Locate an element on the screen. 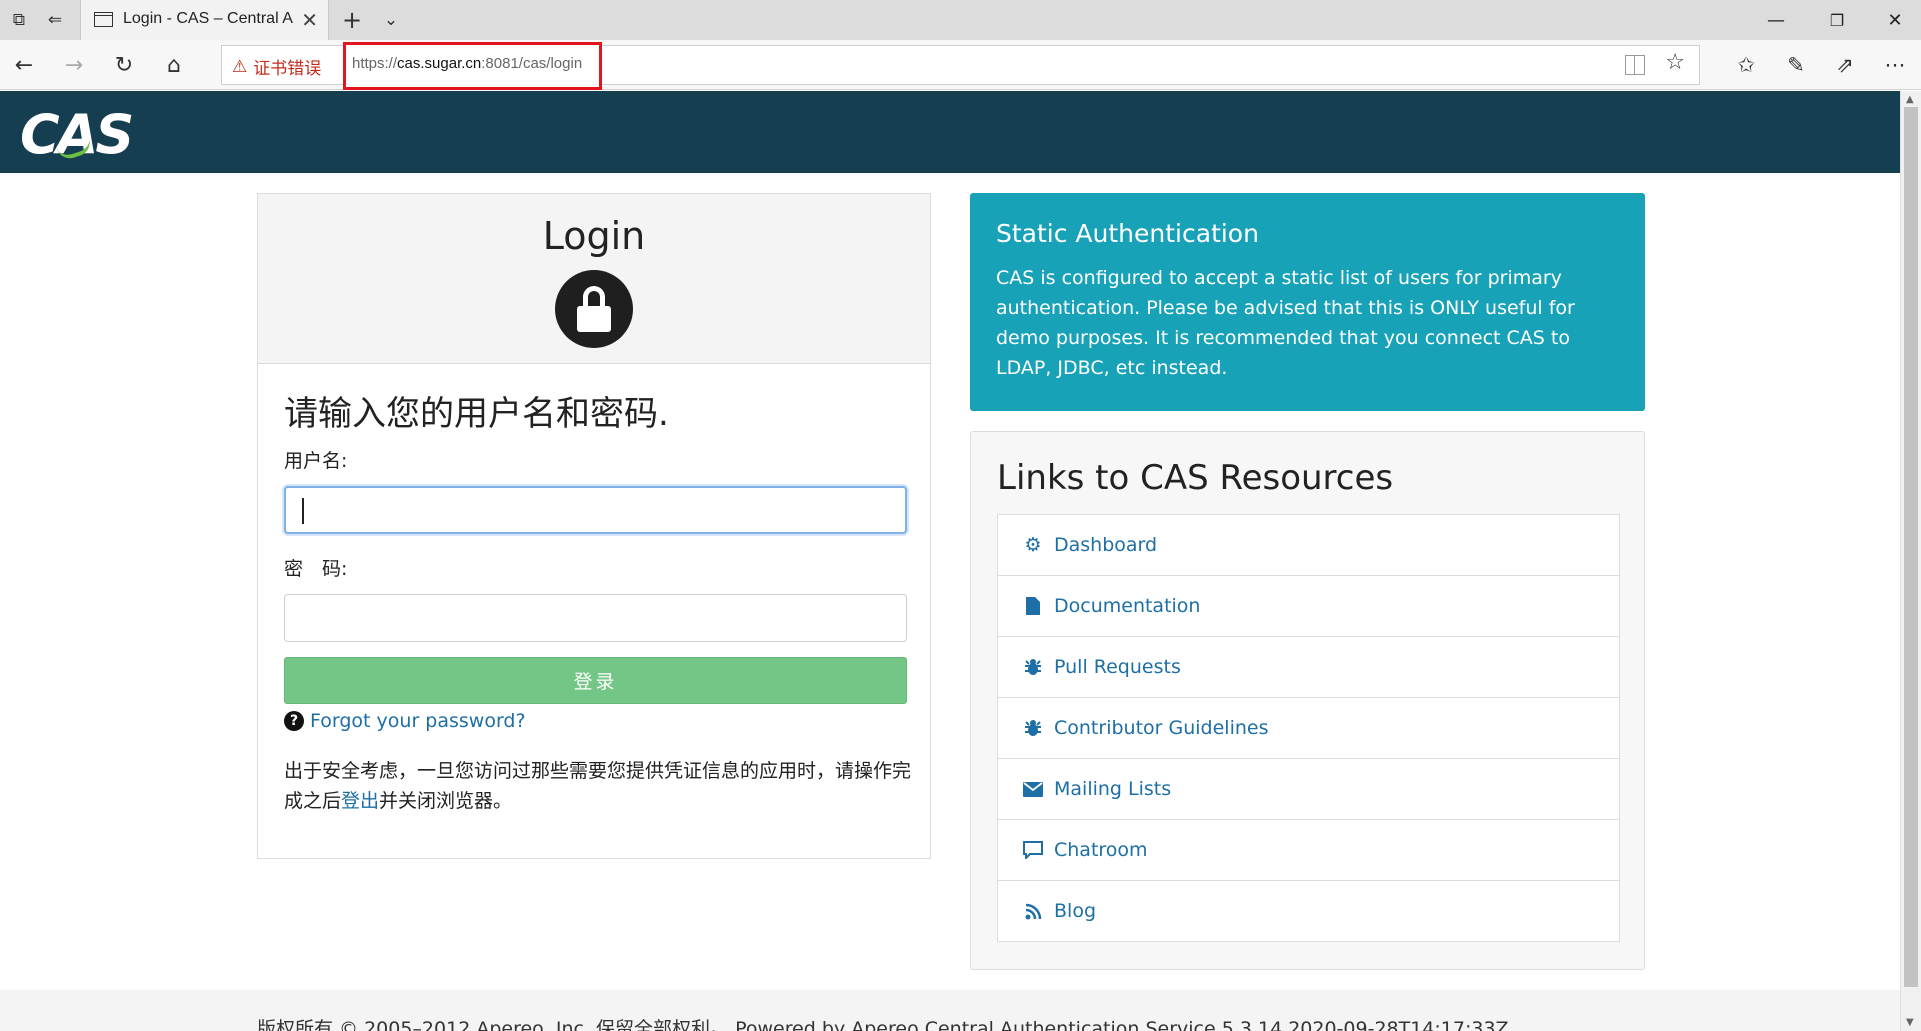 The width and height of the screenshot is (1921, 1031). password-label: 密 码: is located at coordinates (316, 569).